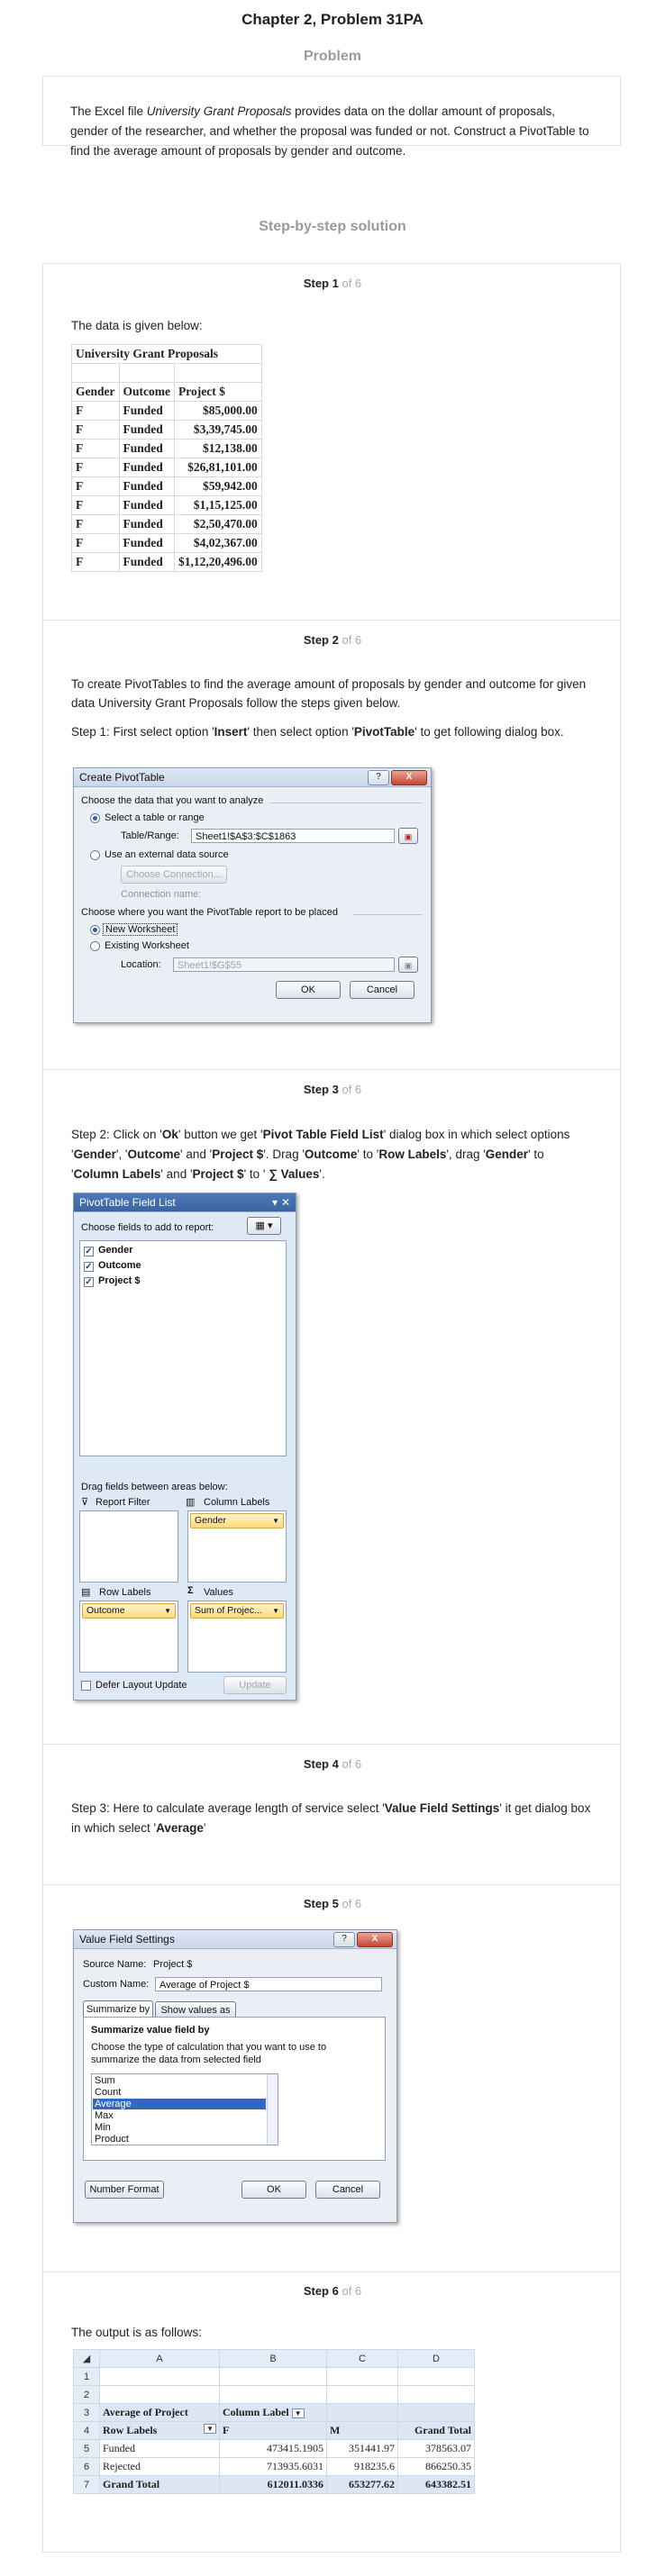 This screenshot has width=665, height=2576. What do you see at coordinates (179, 2104) in the screenshot?
I see `list-item-selected: Average` at bounding box center [179, 2104].